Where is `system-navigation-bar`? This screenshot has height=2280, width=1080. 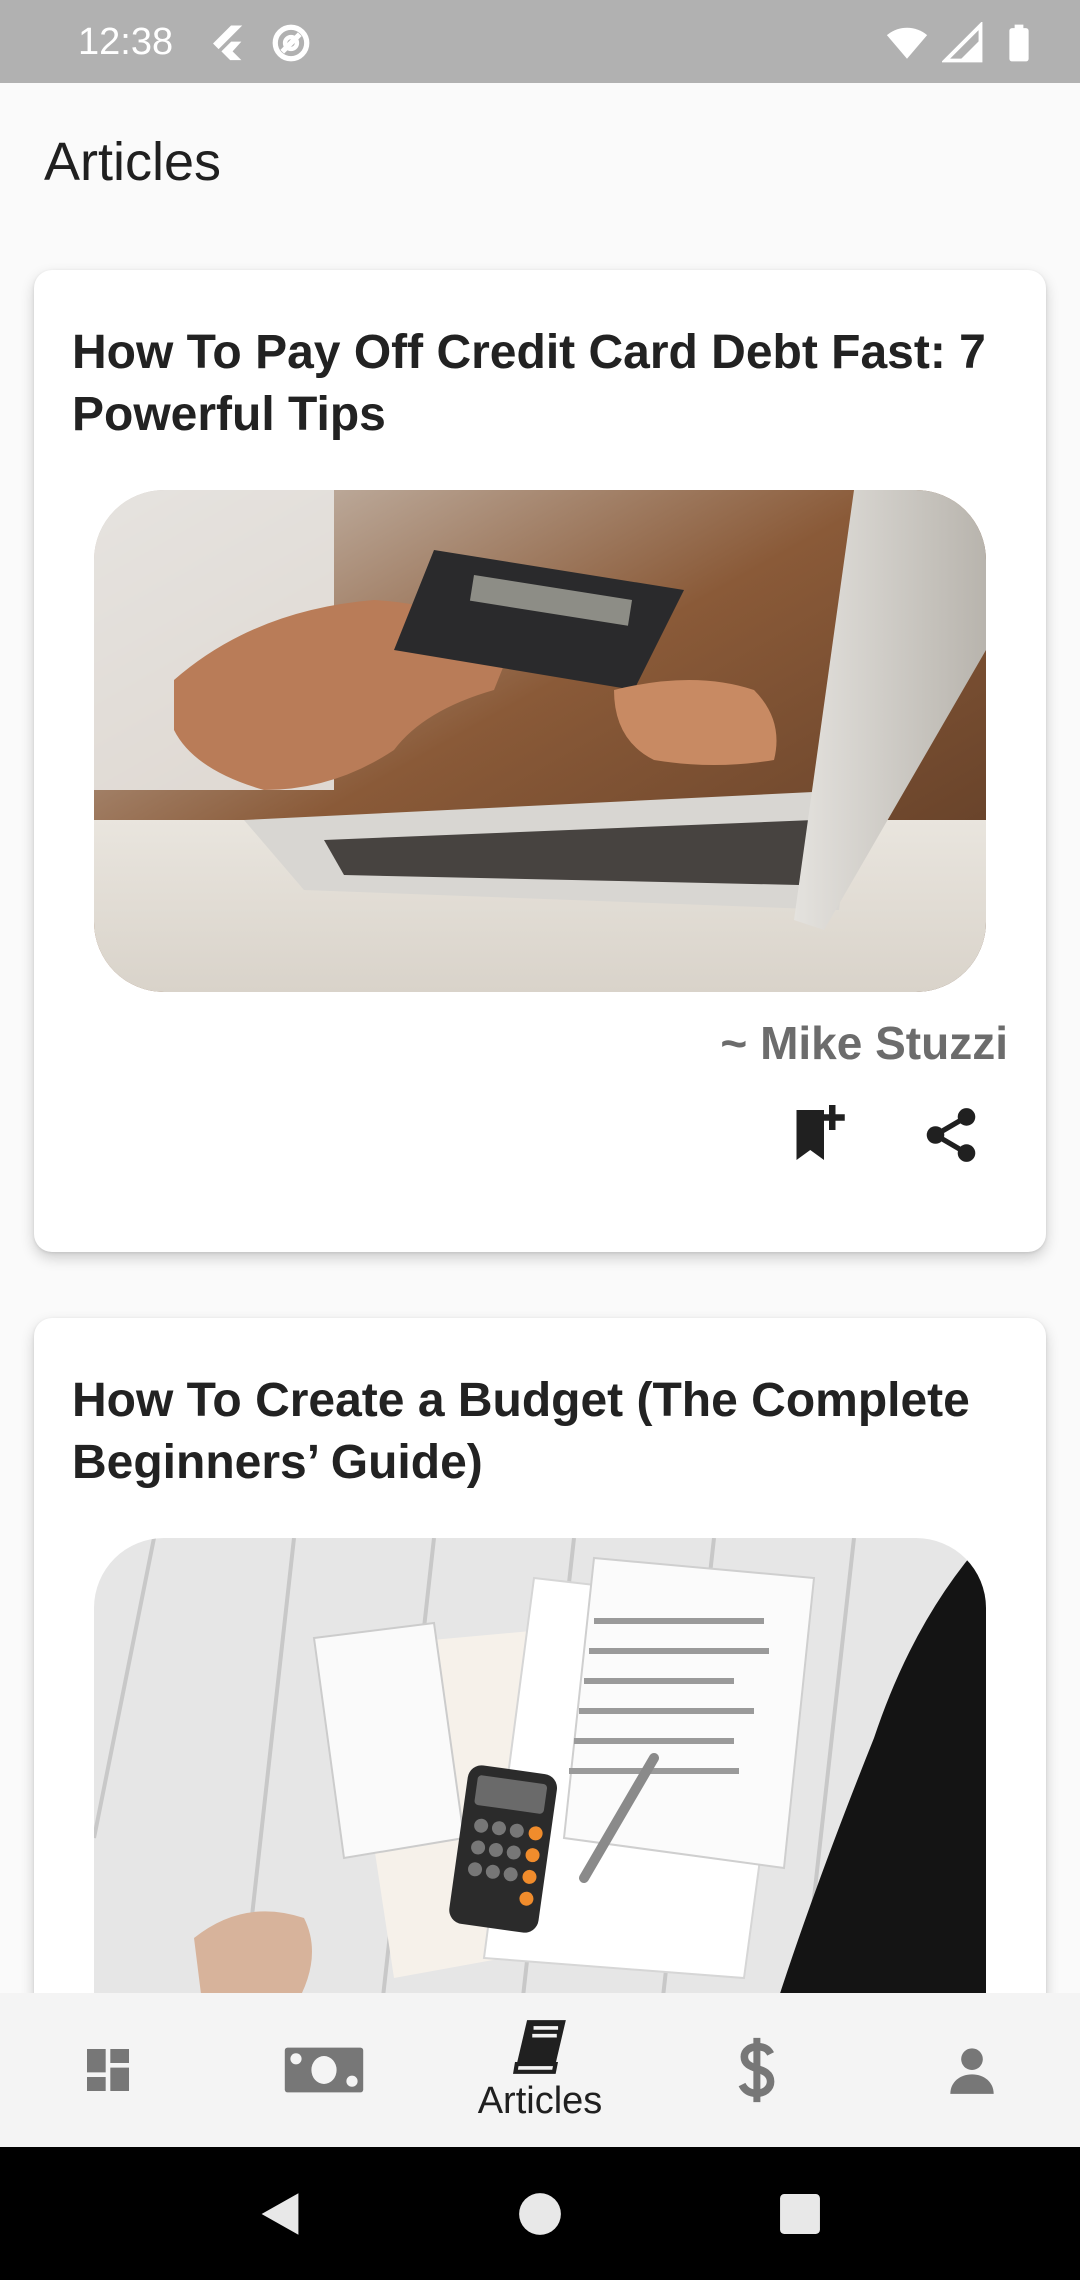 system-navigation-bar is located at coordinates (540, 2213).